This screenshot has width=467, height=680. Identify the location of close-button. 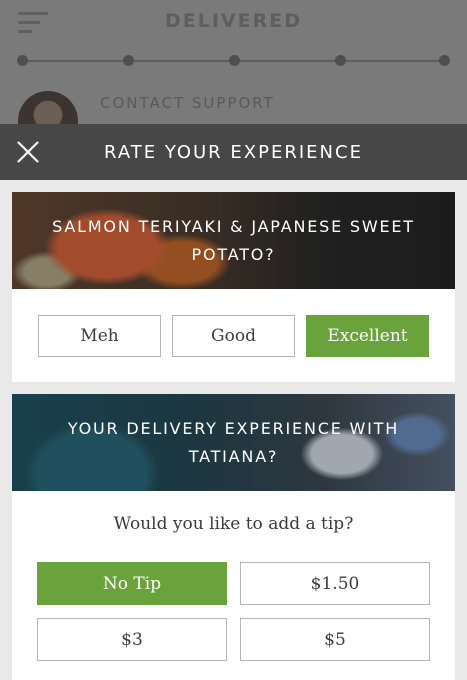
(28, 152).